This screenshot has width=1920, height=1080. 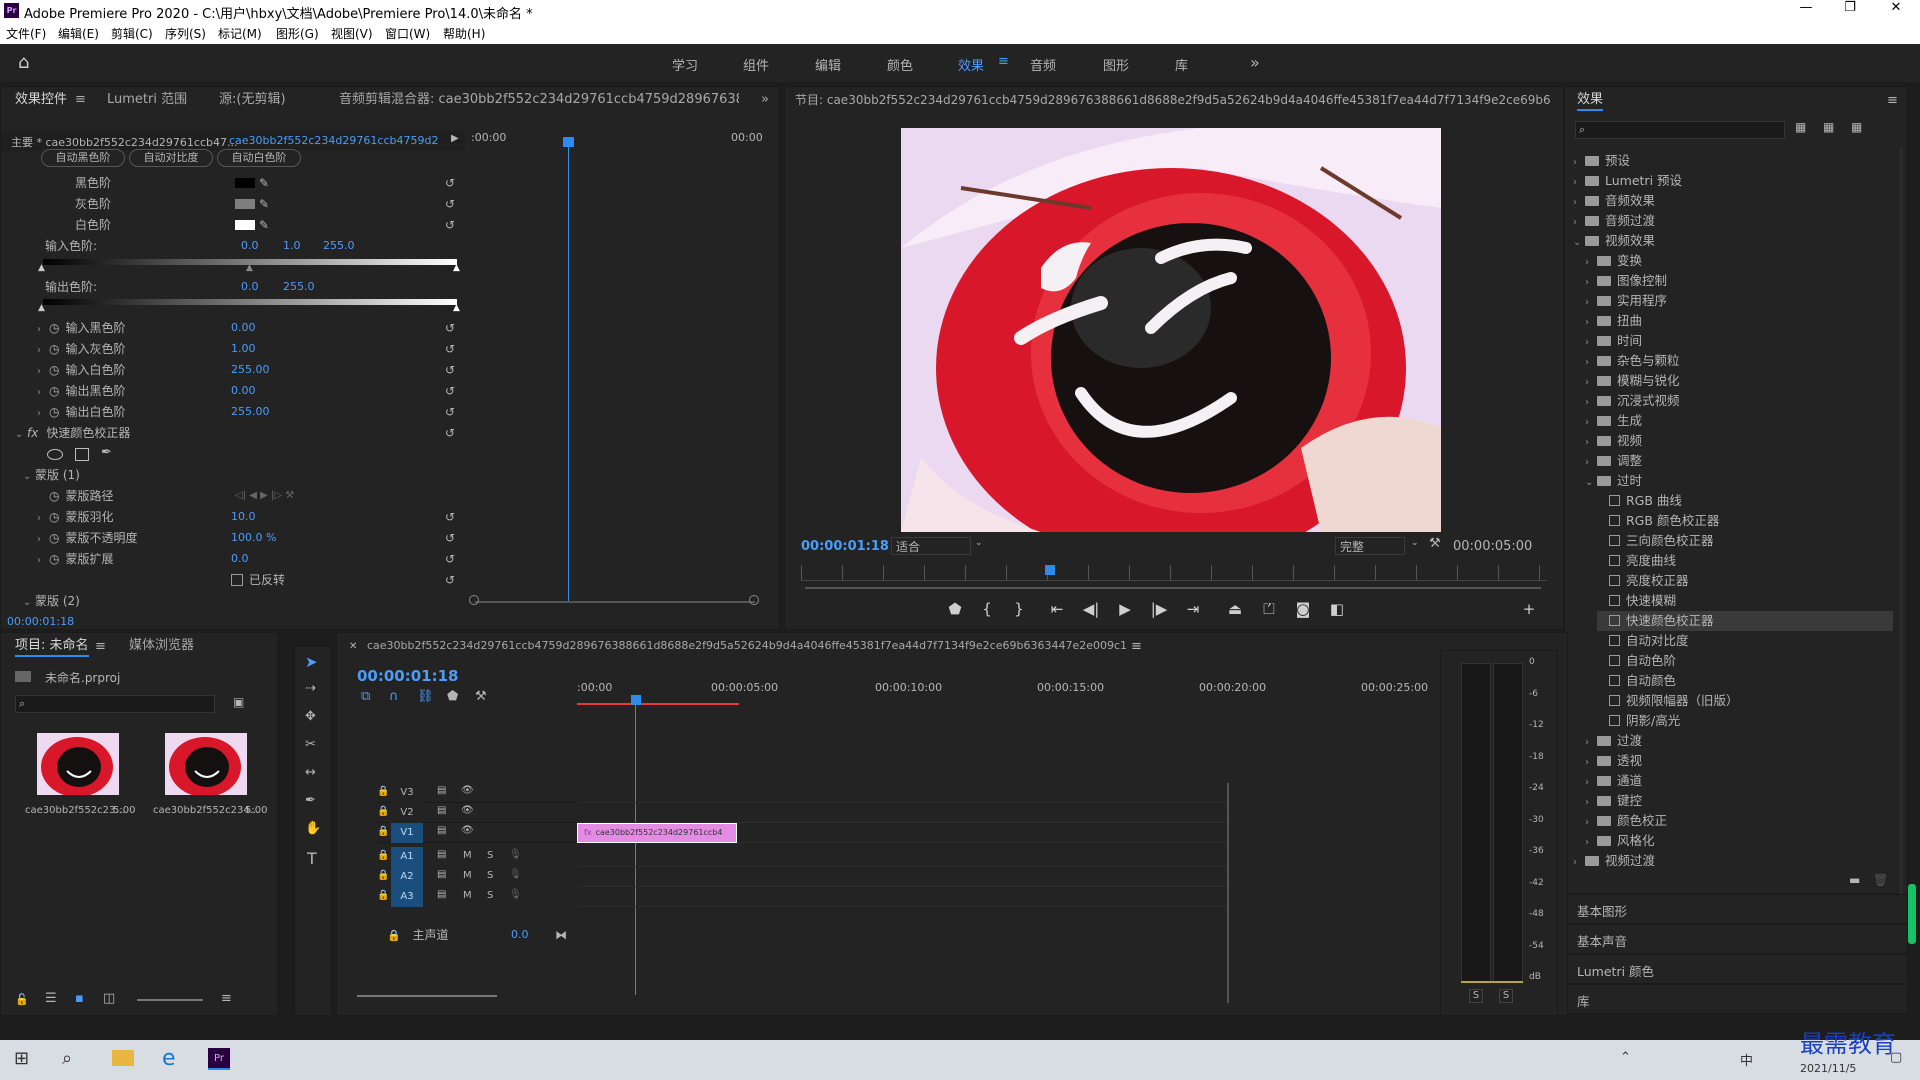 I want to click on effect-folder: › 键控, so click(x=1739, y=801).